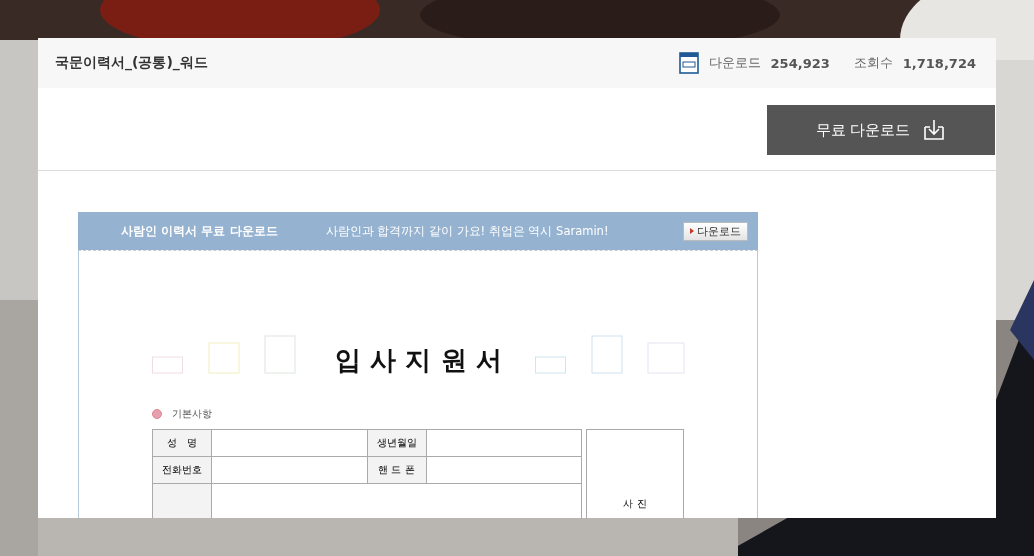  I want to click on table-cell: 생년월일, so click(396, 443).